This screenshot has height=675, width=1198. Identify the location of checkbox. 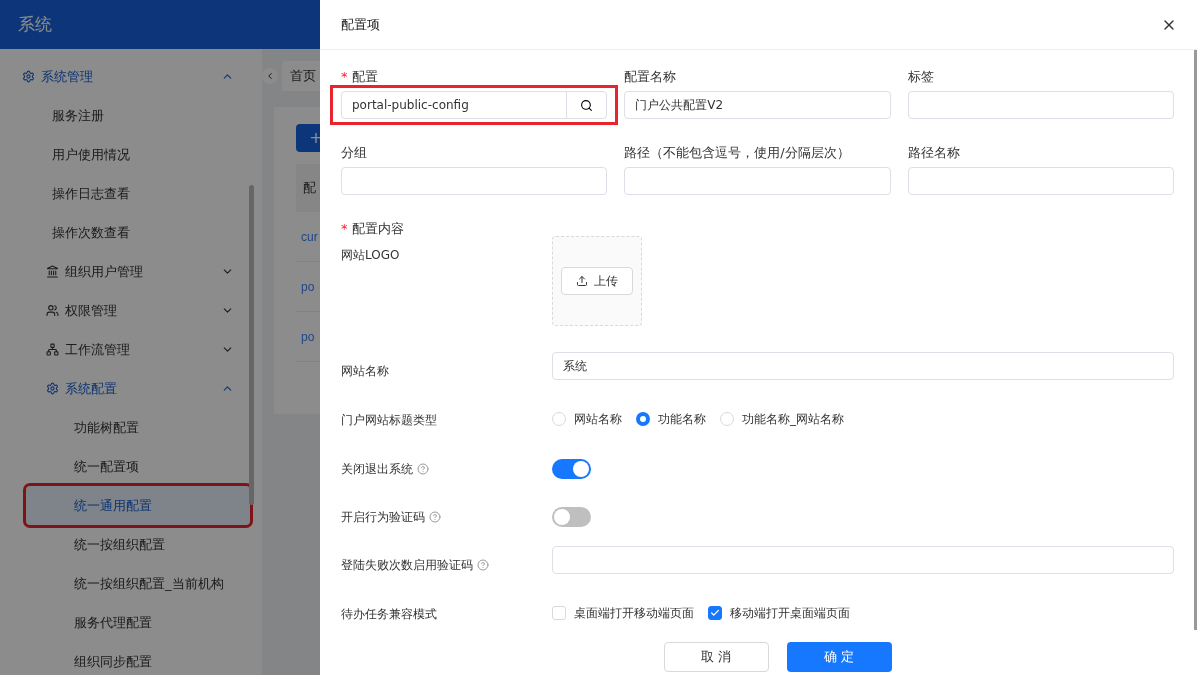
(715, 613).